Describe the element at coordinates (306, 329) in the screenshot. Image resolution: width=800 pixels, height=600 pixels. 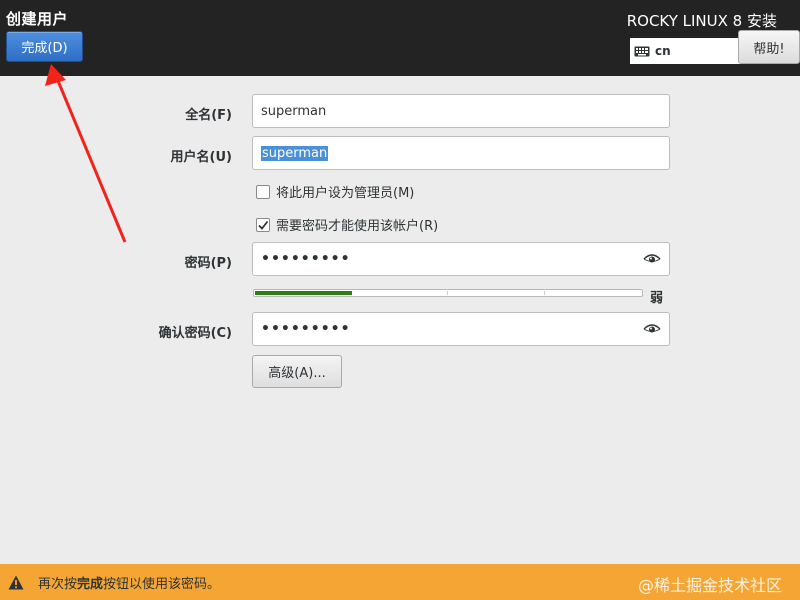
I see `confirm-password-value: •••••••••` at that location.